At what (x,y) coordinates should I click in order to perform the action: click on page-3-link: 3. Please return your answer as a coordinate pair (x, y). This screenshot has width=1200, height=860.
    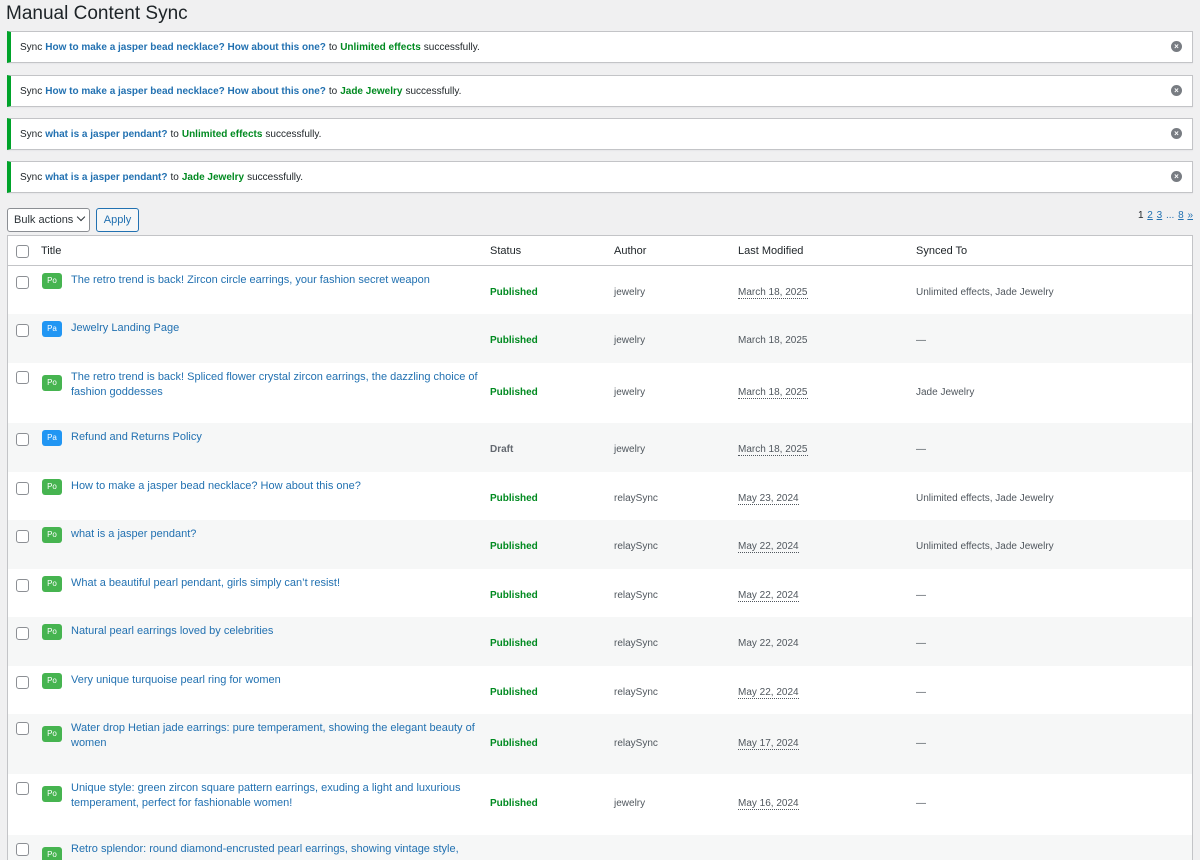
    Looking at the image, I should click on (1160, 215).